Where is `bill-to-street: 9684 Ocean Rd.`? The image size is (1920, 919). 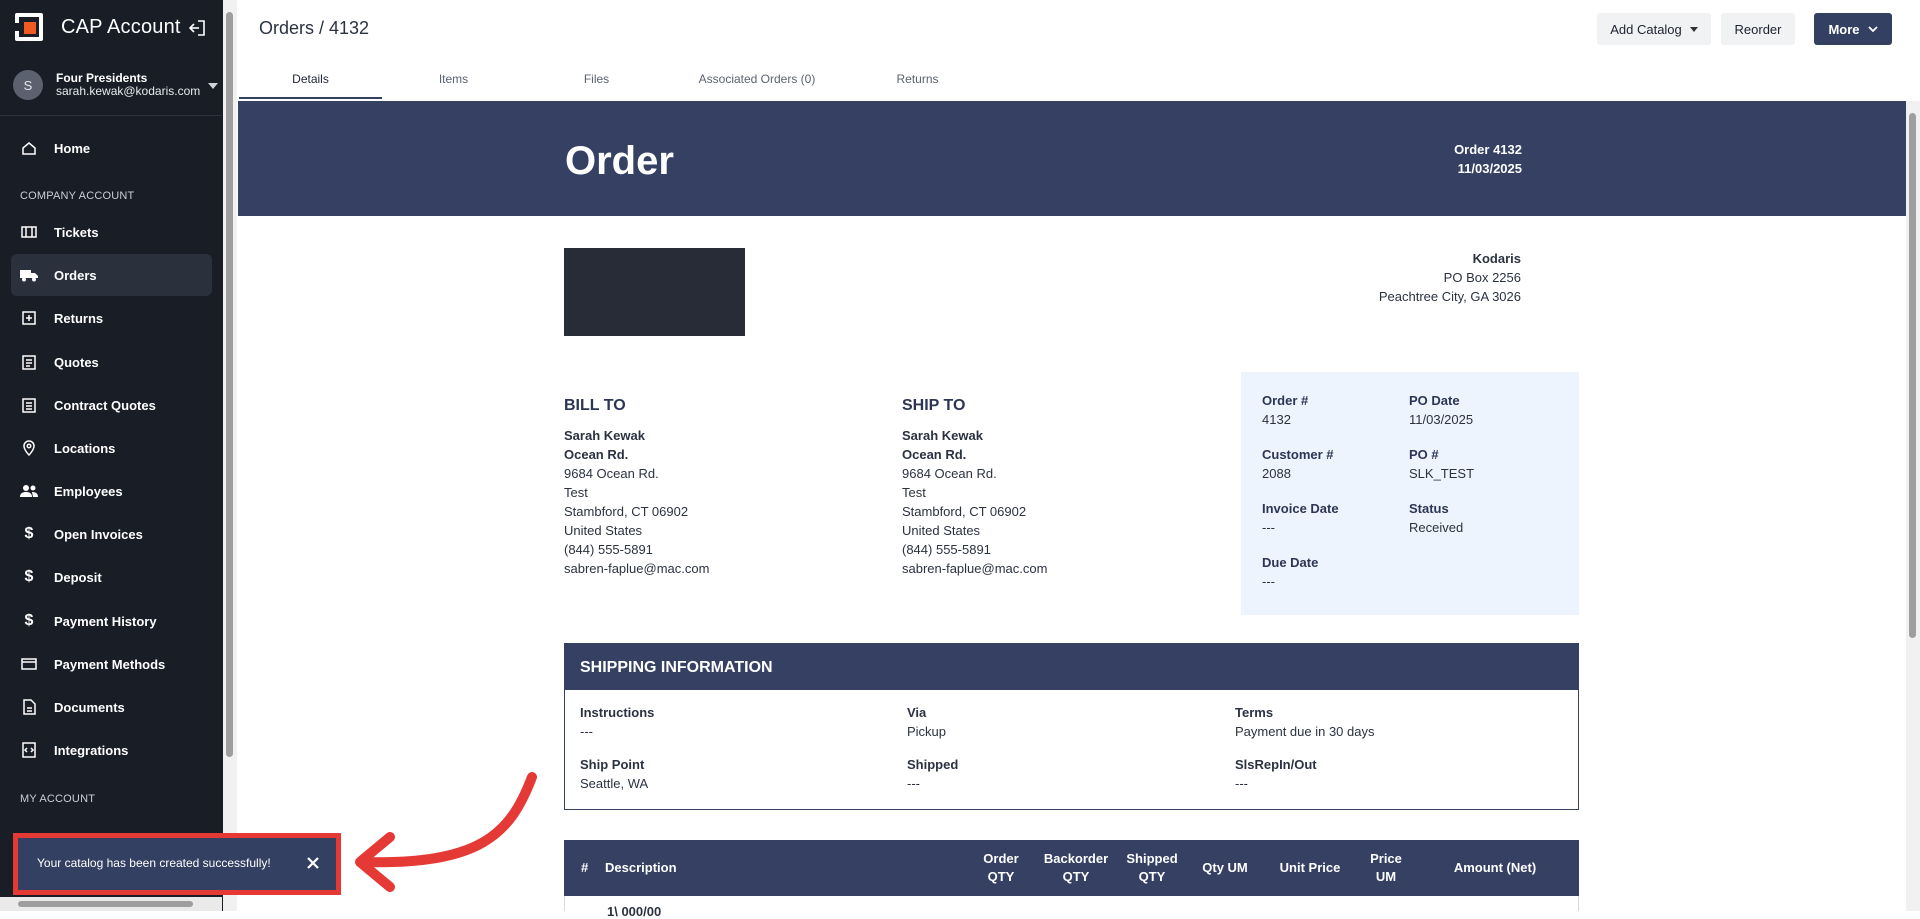
bill-to-street: 9684 Ocean Rd. is located at coordinates (611, 473).